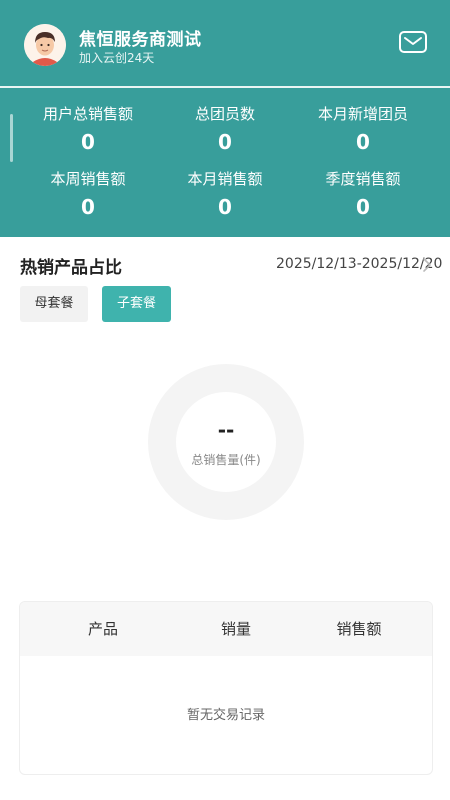 This screenshot has height=800, width=450. I want to click on avatar, so click(45, 45).